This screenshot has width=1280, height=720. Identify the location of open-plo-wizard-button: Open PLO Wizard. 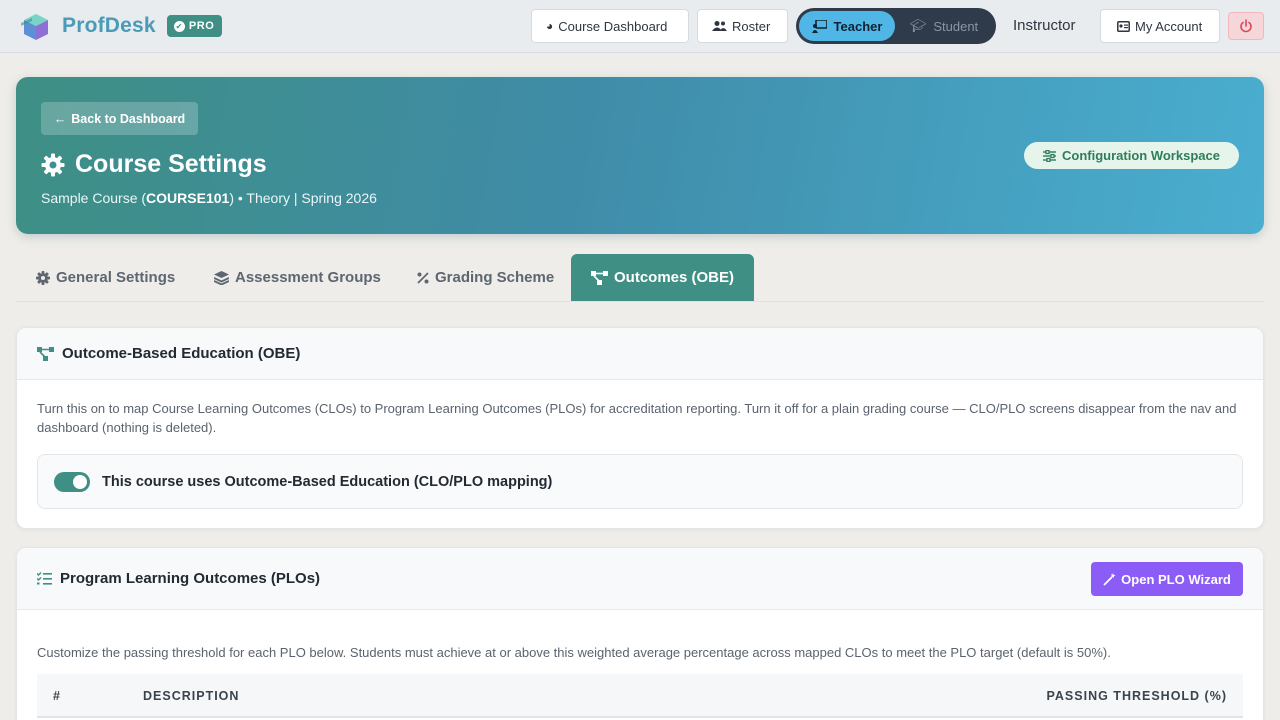
(1167, 579).